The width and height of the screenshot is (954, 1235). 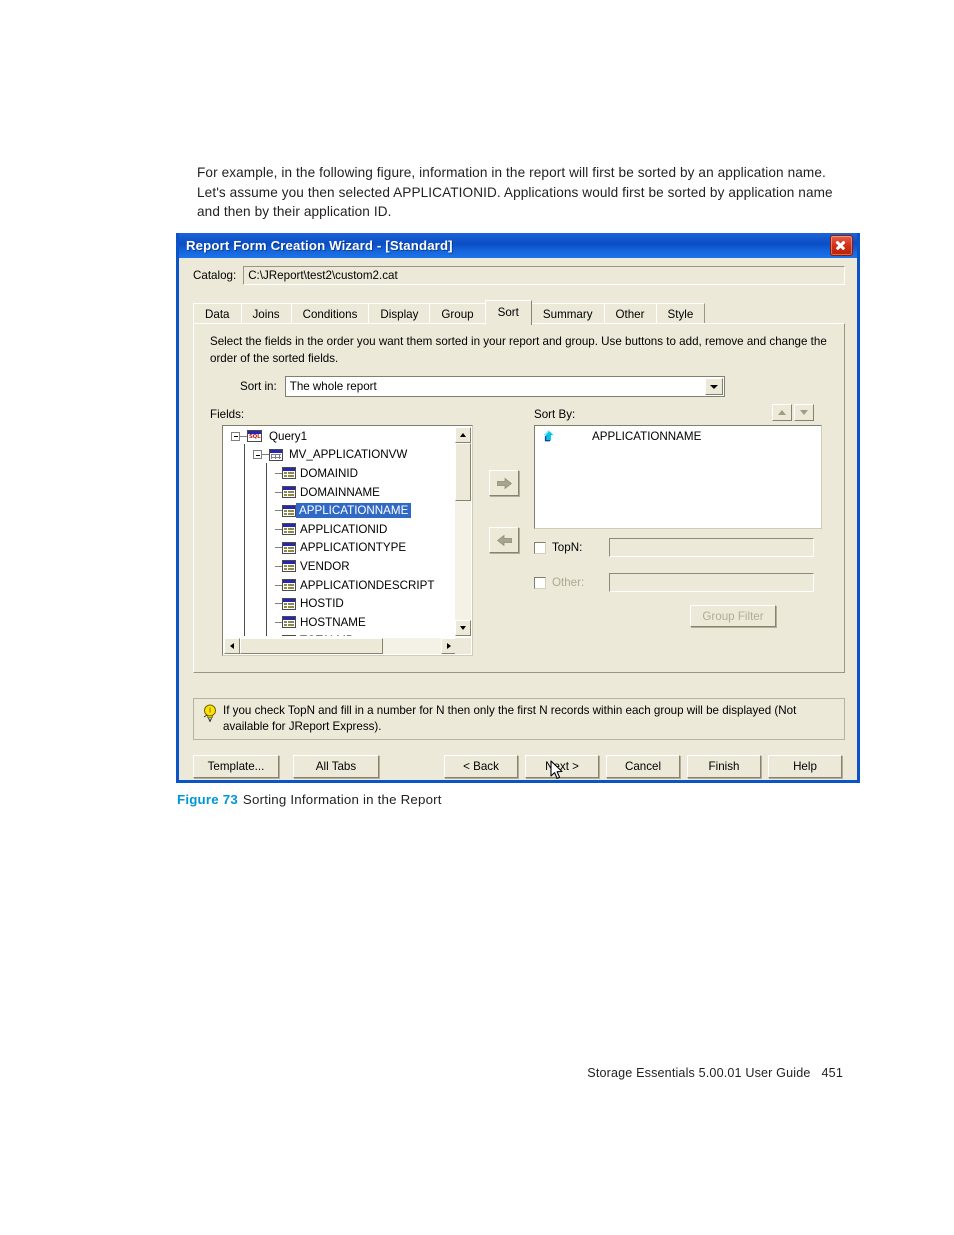 What do you see at coordinates (463, 435) in the screenshot?
I see `scroll-up-icon` at bounding box center [463, 435].